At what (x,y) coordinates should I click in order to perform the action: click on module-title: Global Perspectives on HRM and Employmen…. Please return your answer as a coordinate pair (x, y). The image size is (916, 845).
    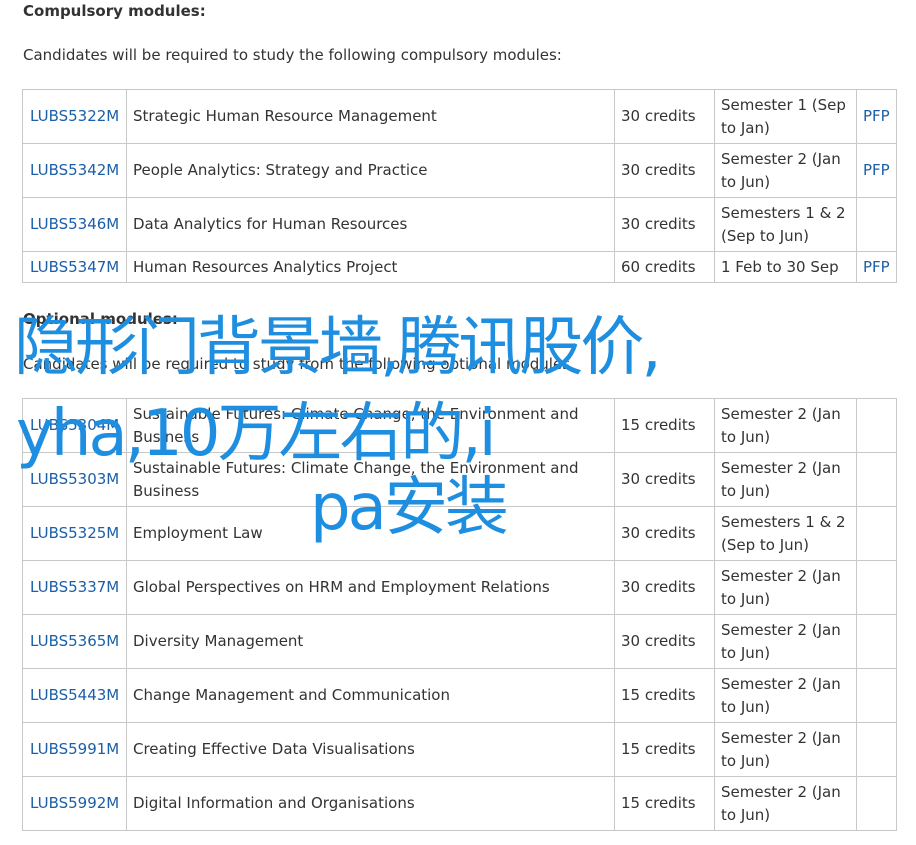
    Looking at the image, I should click on (370, 587).